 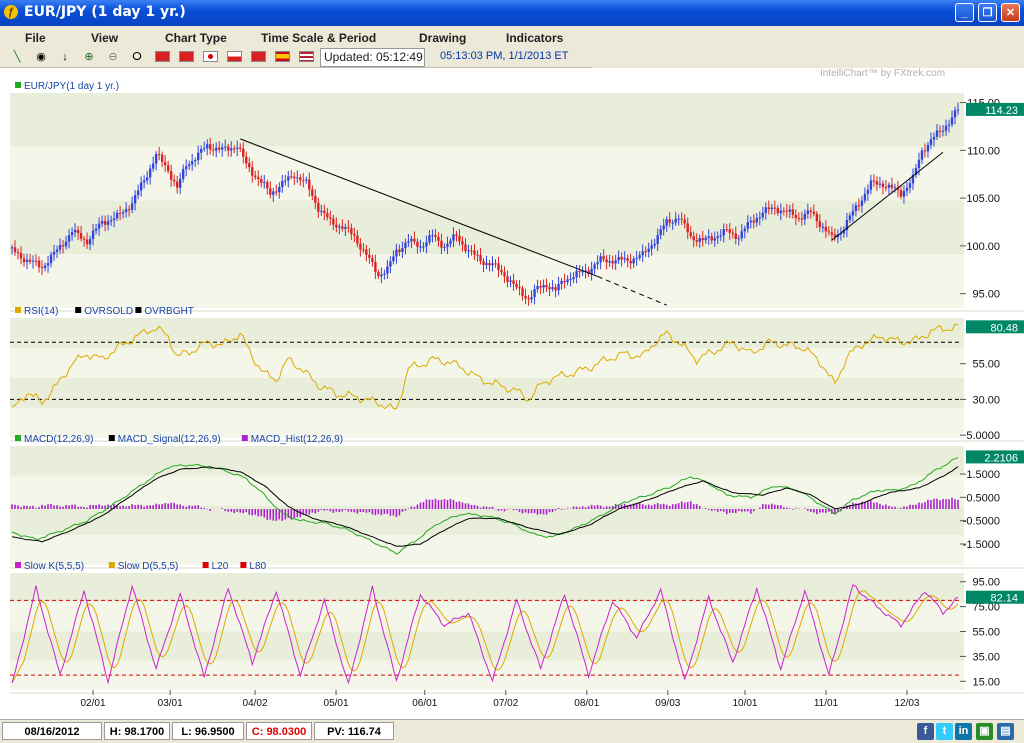 What do you see at coordinates (210, 56) in the screenshot?
I see `flag-japan-icon` at bounding box center [210, 56].